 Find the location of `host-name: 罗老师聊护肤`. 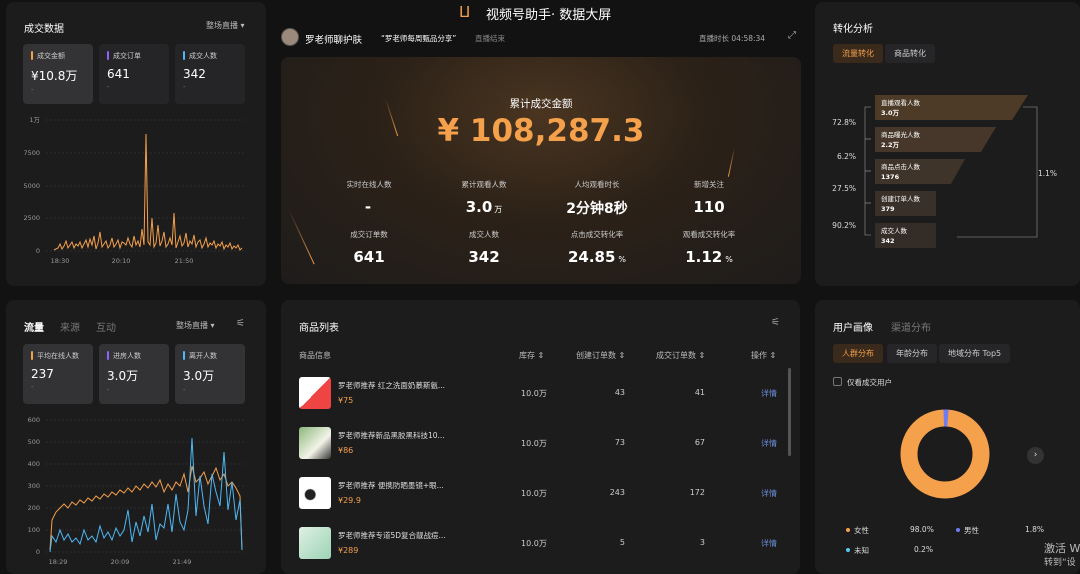

host-name: 罗老师聊护肤 is located at coordinates (334, 40).